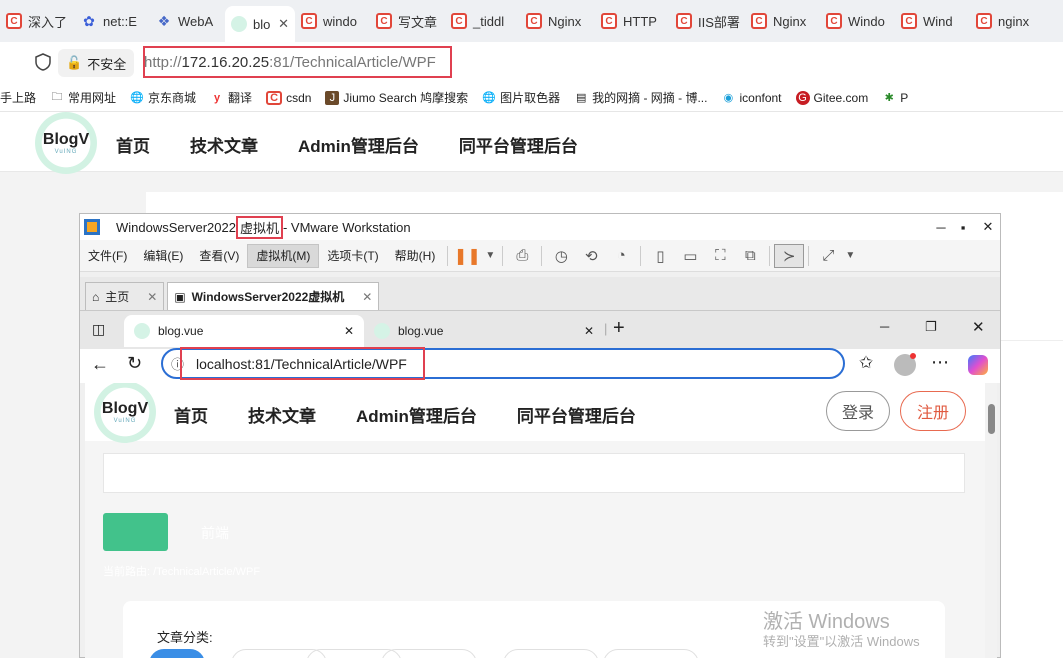 The height and width of the screenshot is (658, 1063). Describe the element at coordinates (135, 532) in the screenshot. I see `green-button` at that location.